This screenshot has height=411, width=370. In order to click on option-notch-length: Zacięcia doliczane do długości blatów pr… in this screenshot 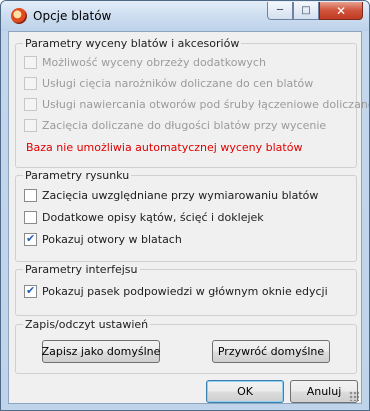, I will do `click(175, 125)`.